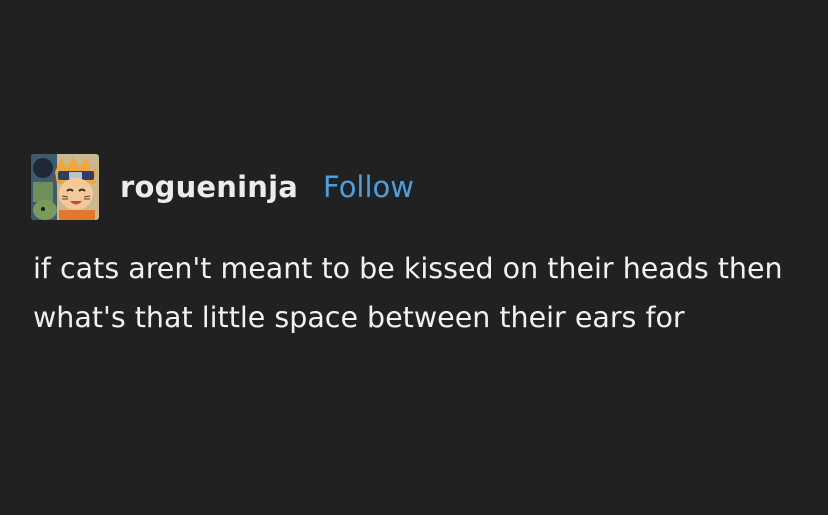  Describe the element at coordinates (209, 187) in the screenshot. I see `username: rogueninja` at that location.